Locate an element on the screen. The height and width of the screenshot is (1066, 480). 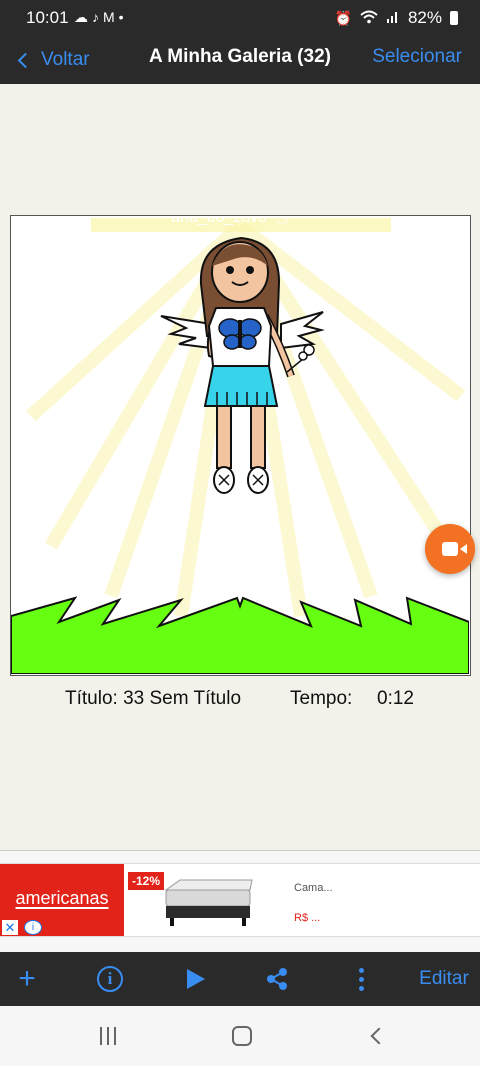
video-camera-icon is located at coordinates (454, 549).